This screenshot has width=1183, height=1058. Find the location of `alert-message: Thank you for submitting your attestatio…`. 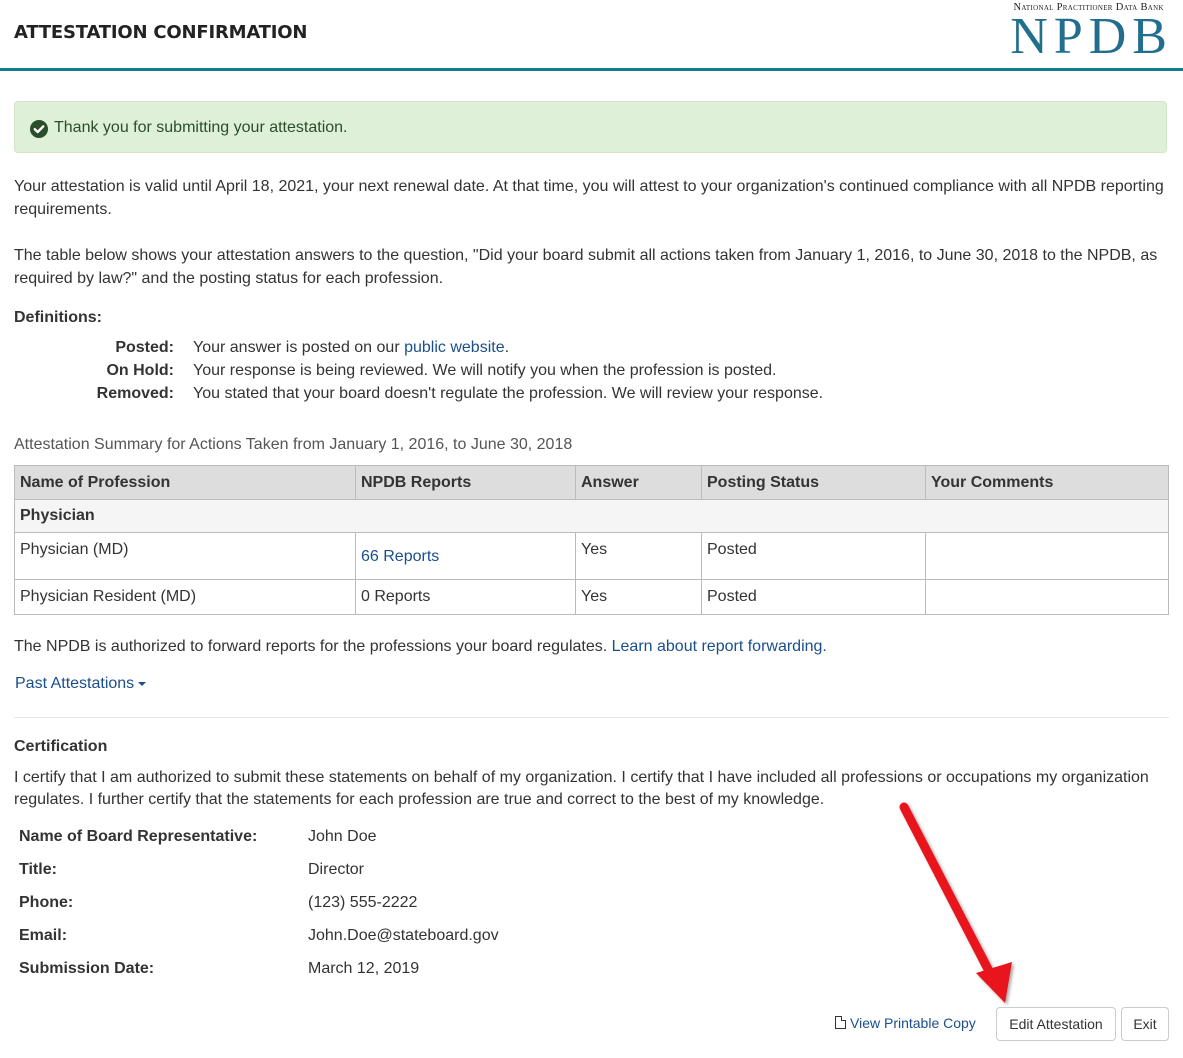

alert-message: Thank you for submitting your attestatio… is located at coordinates (201, 127).